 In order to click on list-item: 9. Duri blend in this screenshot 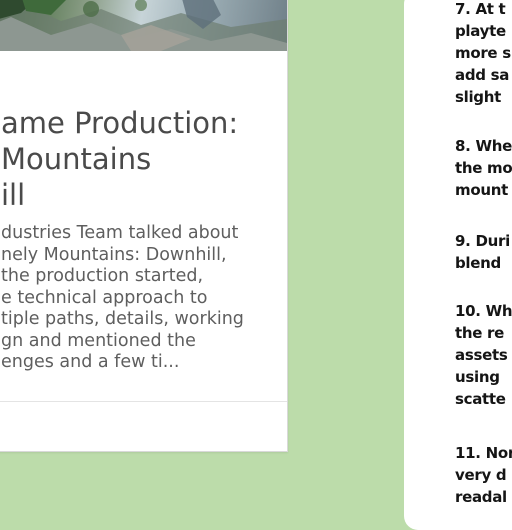, I will do `click(482, 252)`.